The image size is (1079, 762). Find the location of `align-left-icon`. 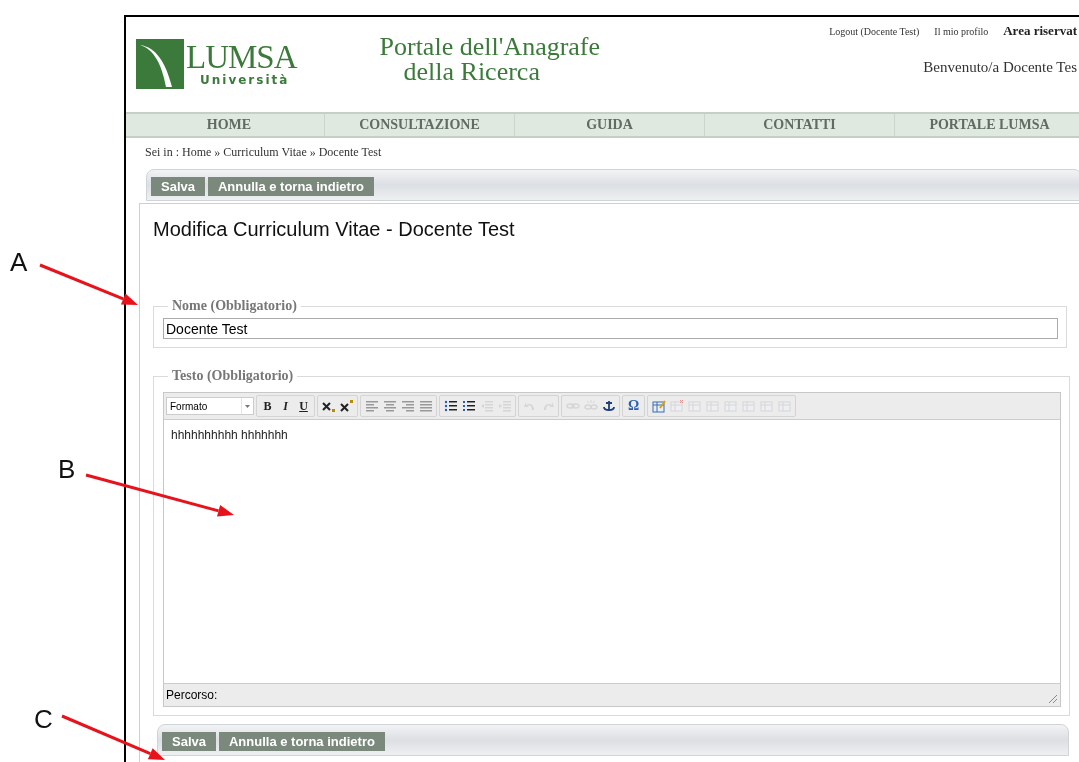

align-left-icon is located at coordinates (371, 406).